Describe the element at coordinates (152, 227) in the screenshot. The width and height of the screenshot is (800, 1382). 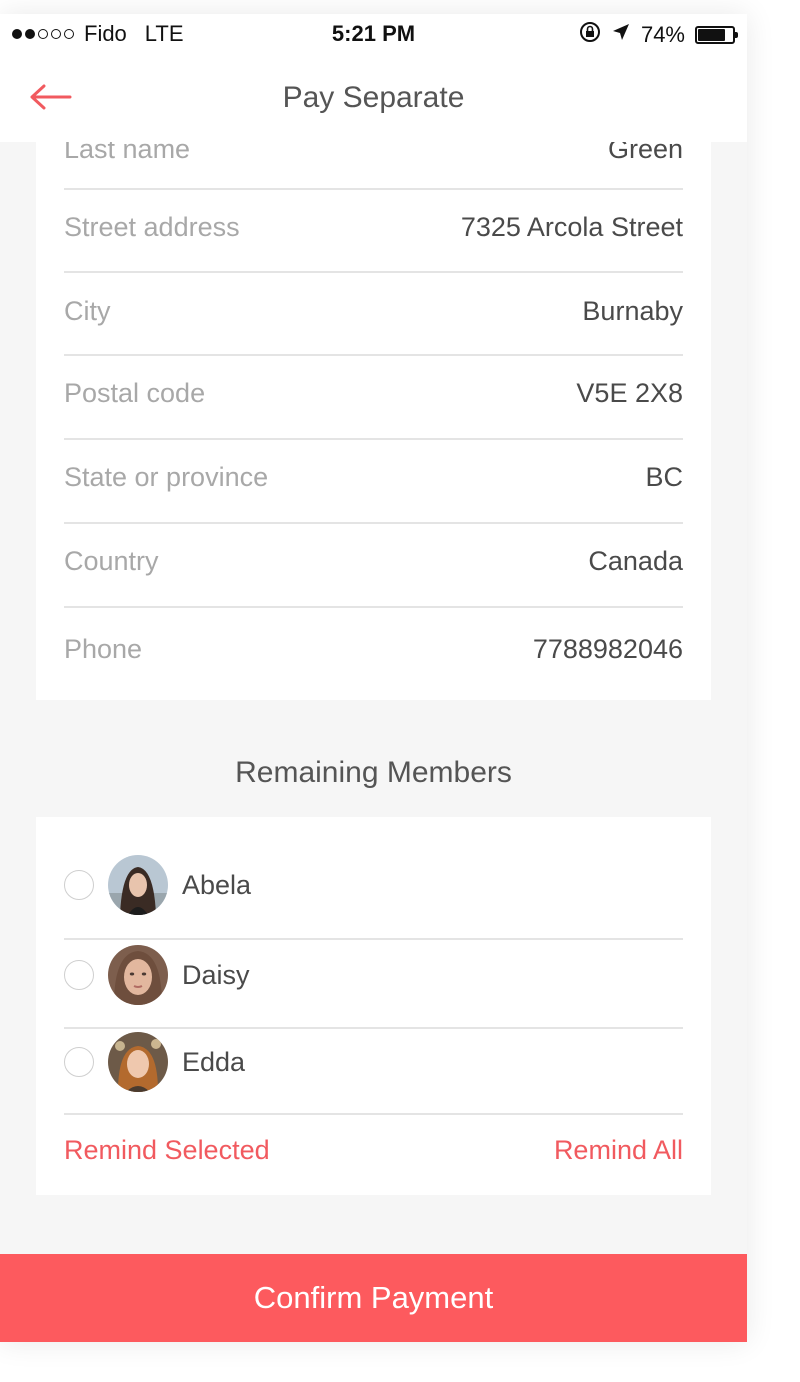
I see `field-label: Street address` at that location.